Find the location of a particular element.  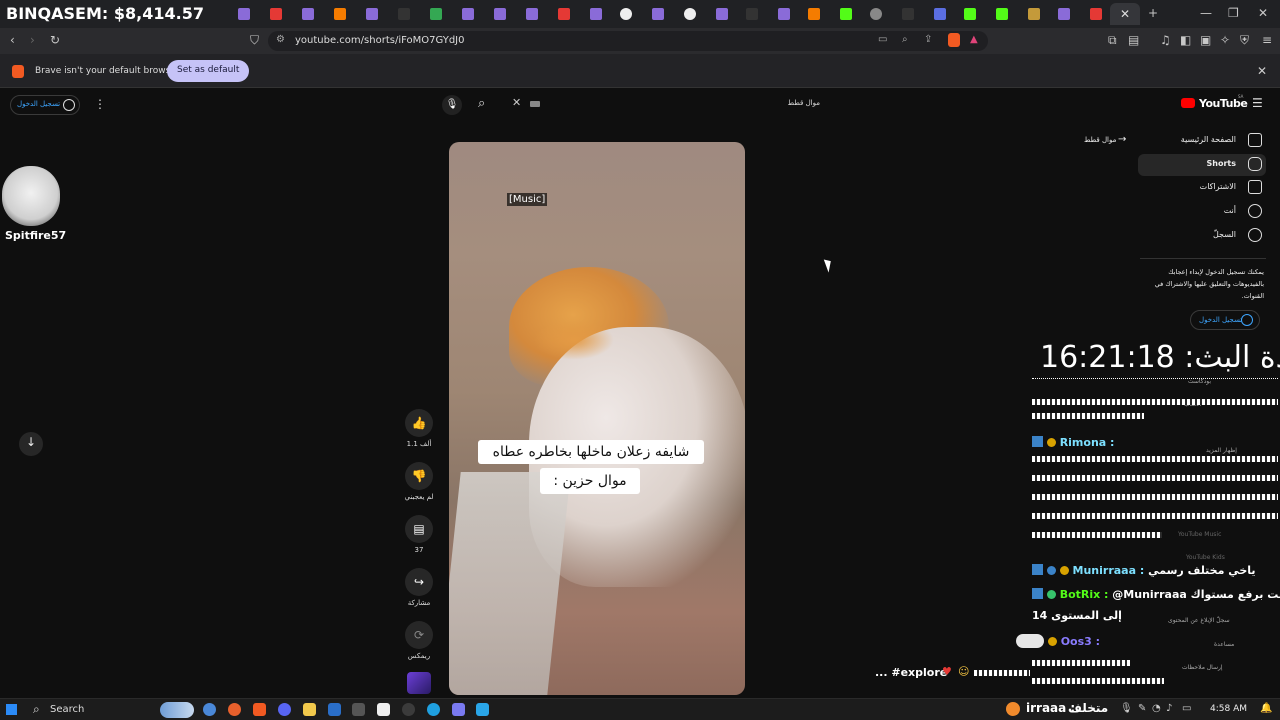

active-tab: ✕ is located at coordinates (1125, 14).